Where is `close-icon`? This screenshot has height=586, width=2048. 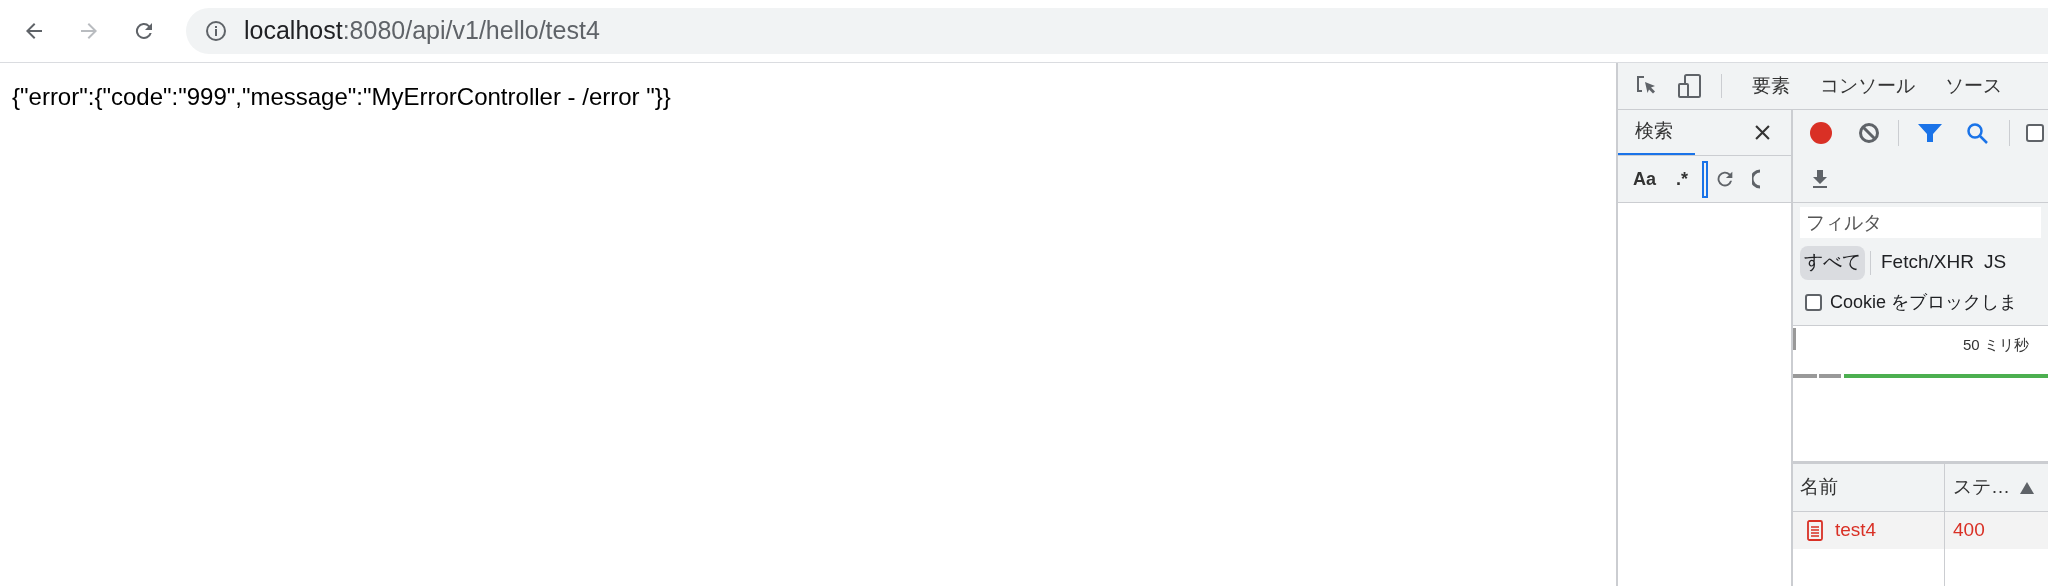 close-icon is located at coordinates (1762, 132).